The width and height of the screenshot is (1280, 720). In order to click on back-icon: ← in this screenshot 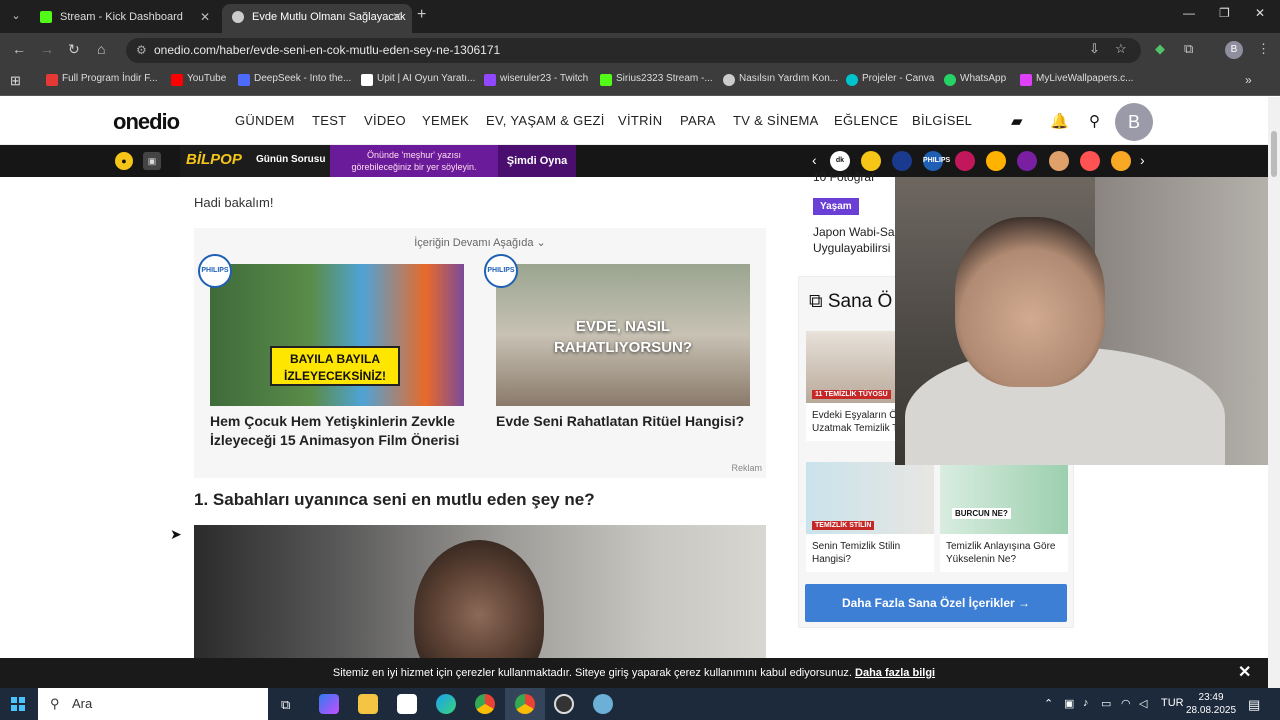, I will do `click(19, 49)`.